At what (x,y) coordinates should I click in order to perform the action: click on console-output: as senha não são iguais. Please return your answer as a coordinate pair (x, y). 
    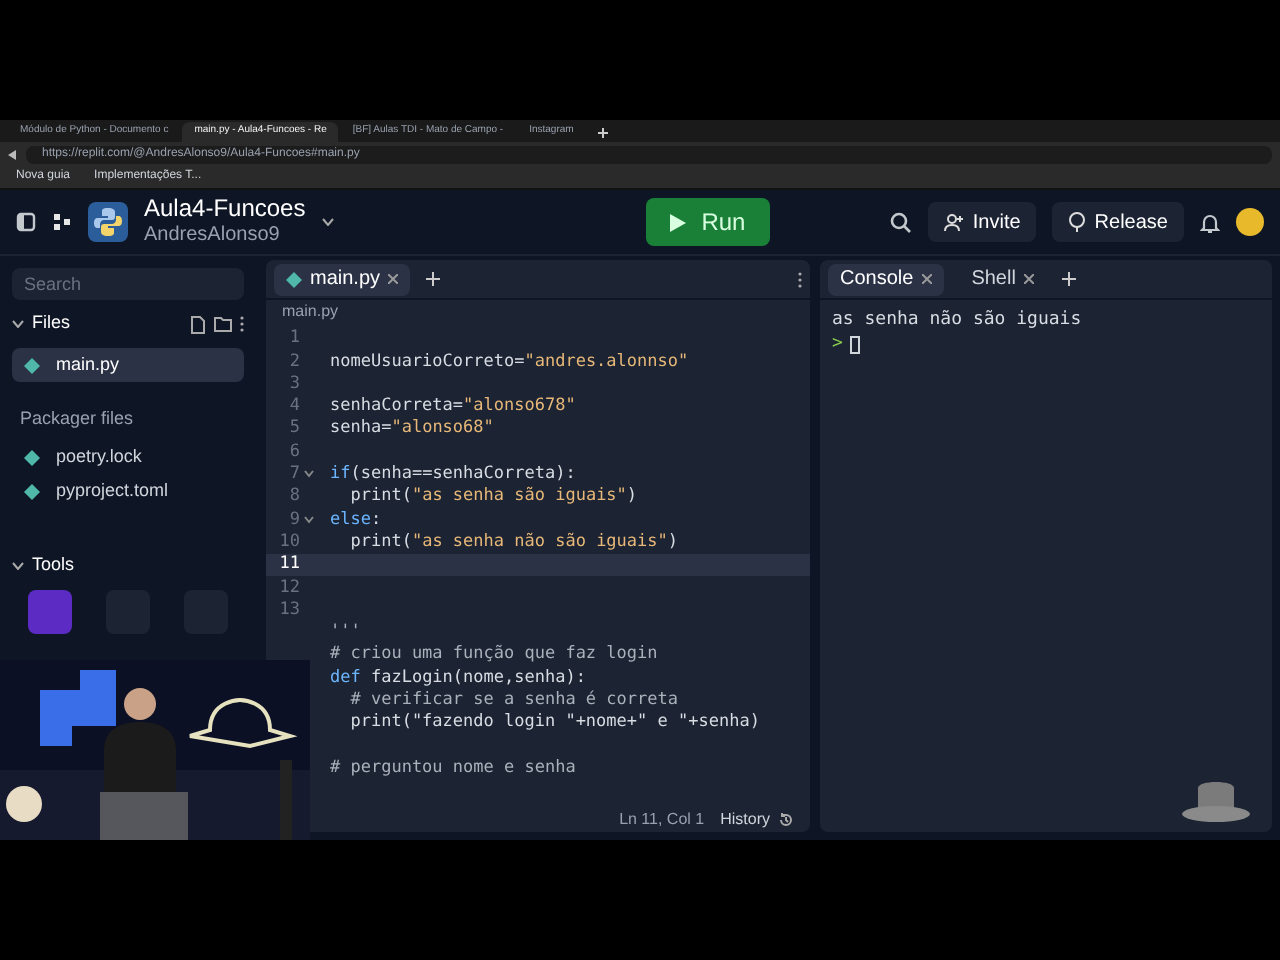
    Looking at the image, I should click on (958, 320).